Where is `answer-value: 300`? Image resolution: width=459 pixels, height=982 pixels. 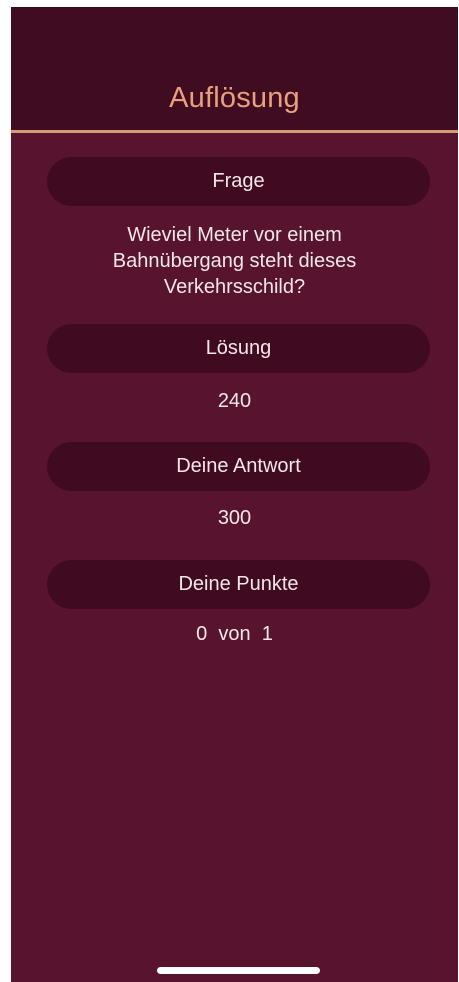
answer-value: 300 is located at coordinates (234, 518).